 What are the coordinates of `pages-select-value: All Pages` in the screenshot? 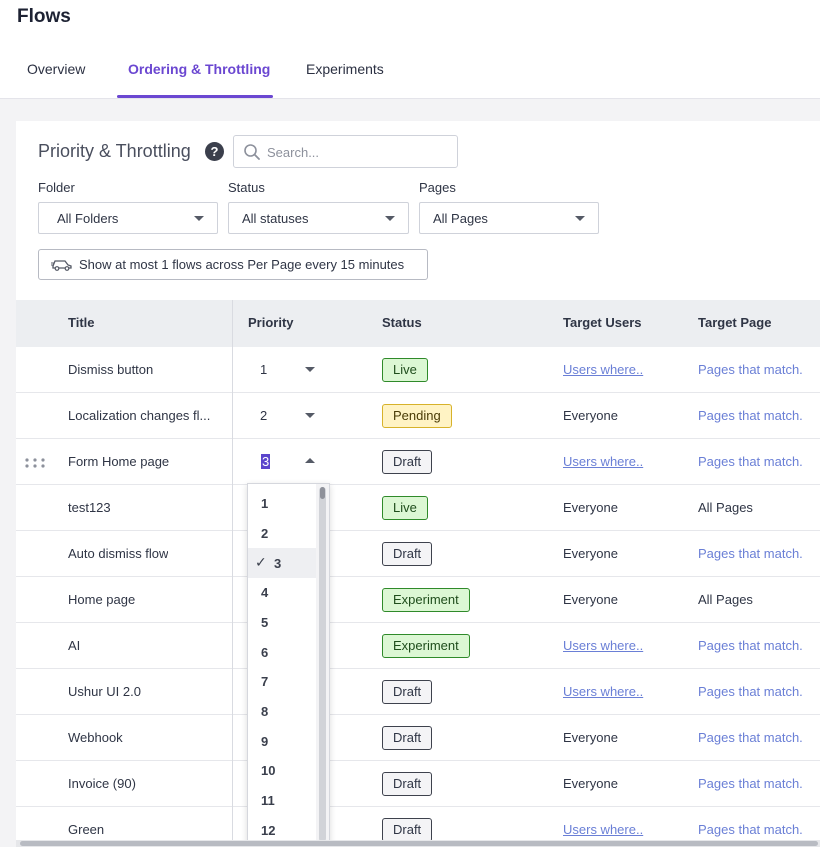 It's located at (460, 218).